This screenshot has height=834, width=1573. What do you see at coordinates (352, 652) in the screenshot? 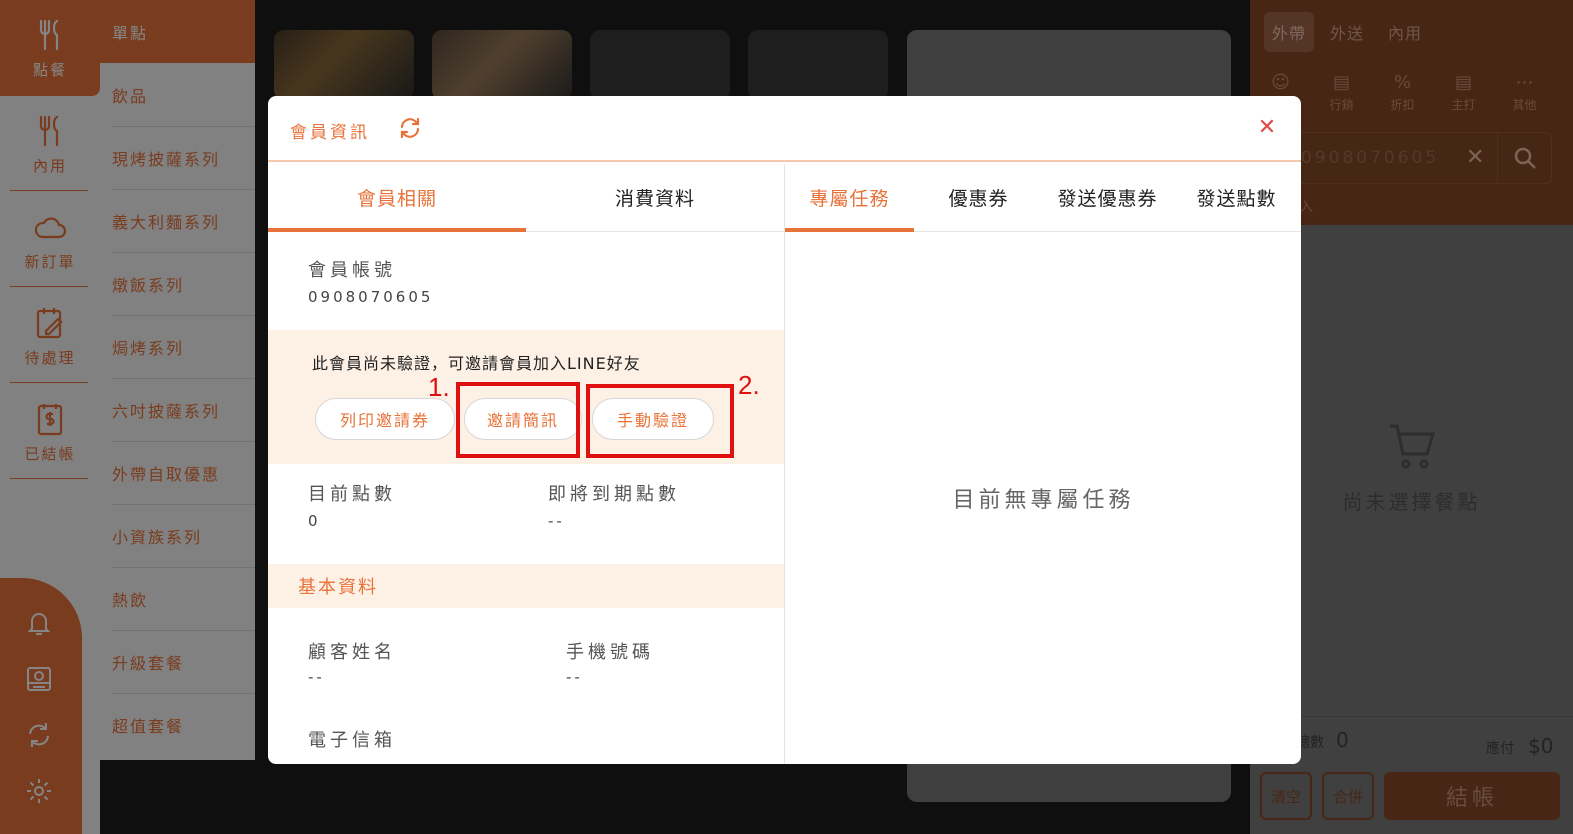
I see `customer-name-label: 顧客姓名` at bounding box center [352, 652].